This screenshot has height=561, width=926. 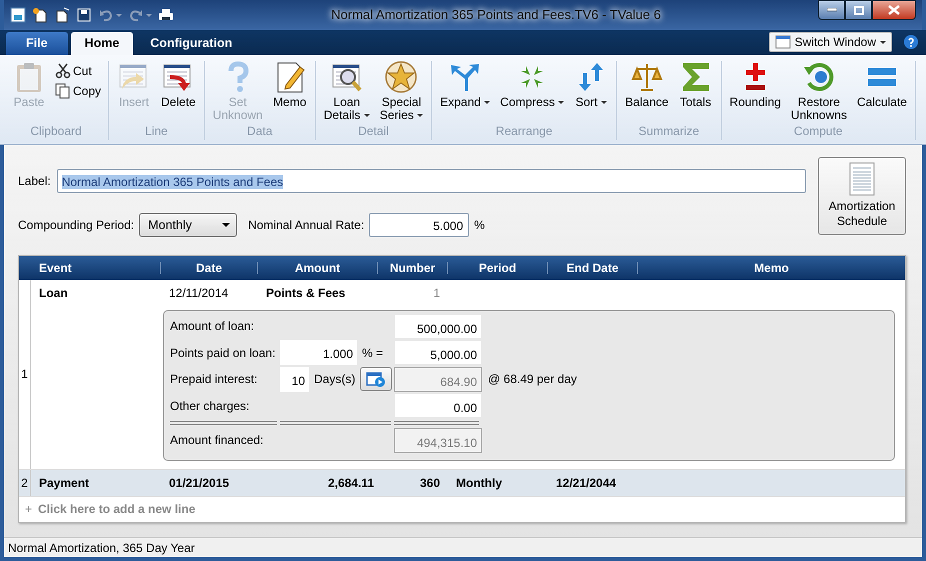 What do you see at coordinates (318, 268) in the screenshot?
I see `column-header: Amount` at bounding box center [318, 268].